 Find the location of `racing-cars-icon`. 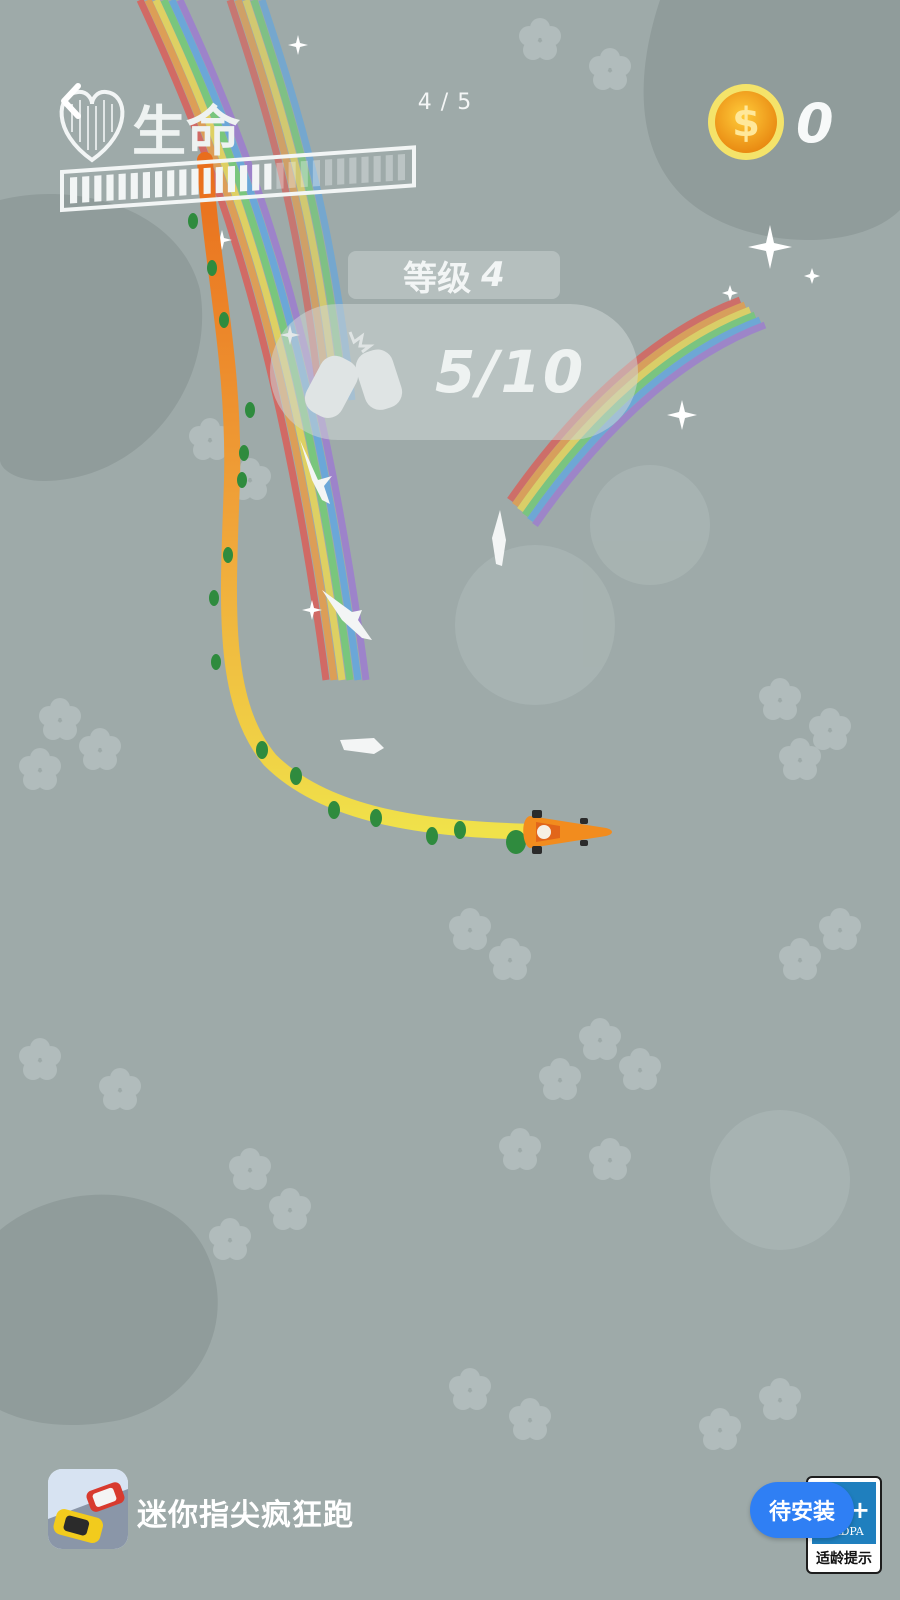

racing-cars-icon is located at coordinates (88, 1509).